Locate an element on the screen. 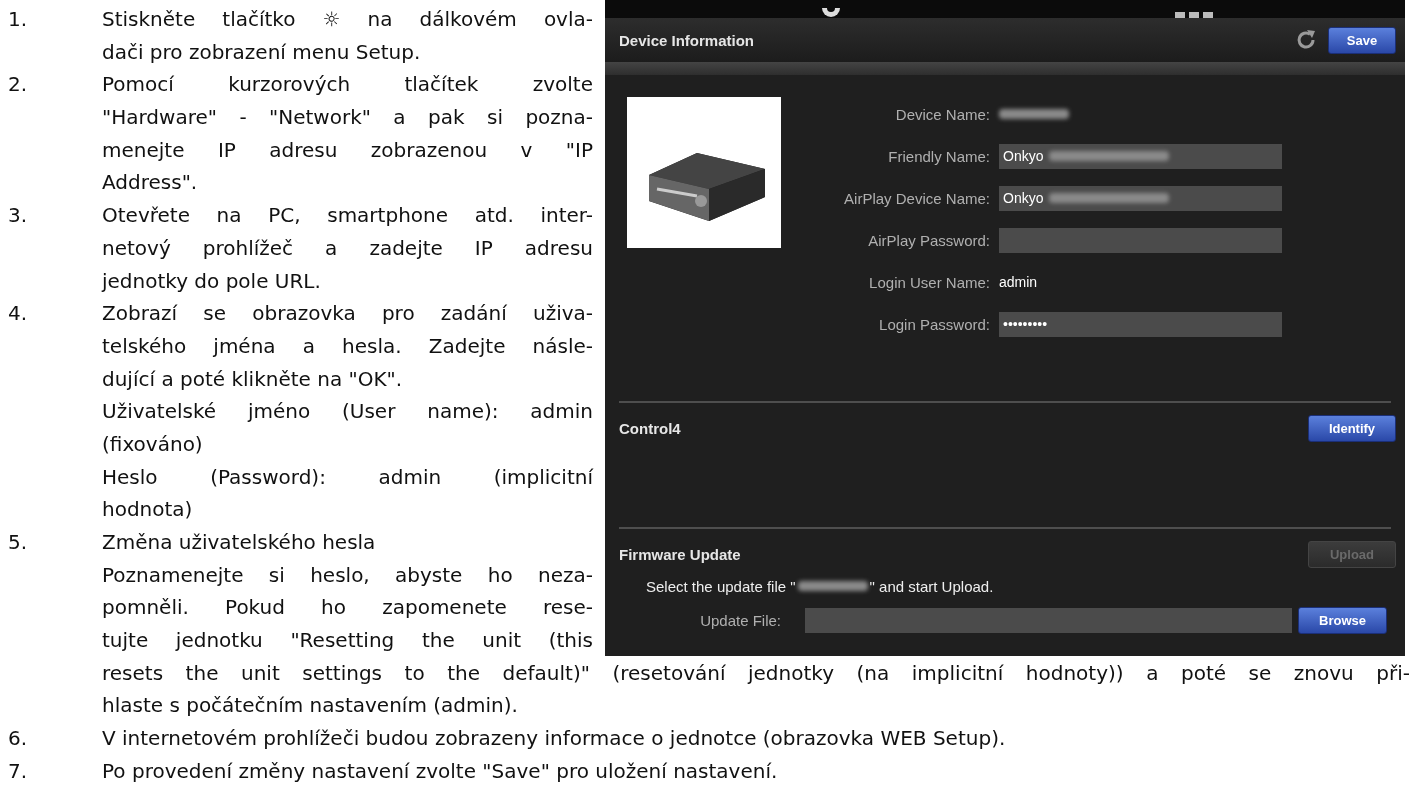 The height and width of the screenshot is (798, 1418). input-field: ••••••••• is located at coordinates (1140, 324).